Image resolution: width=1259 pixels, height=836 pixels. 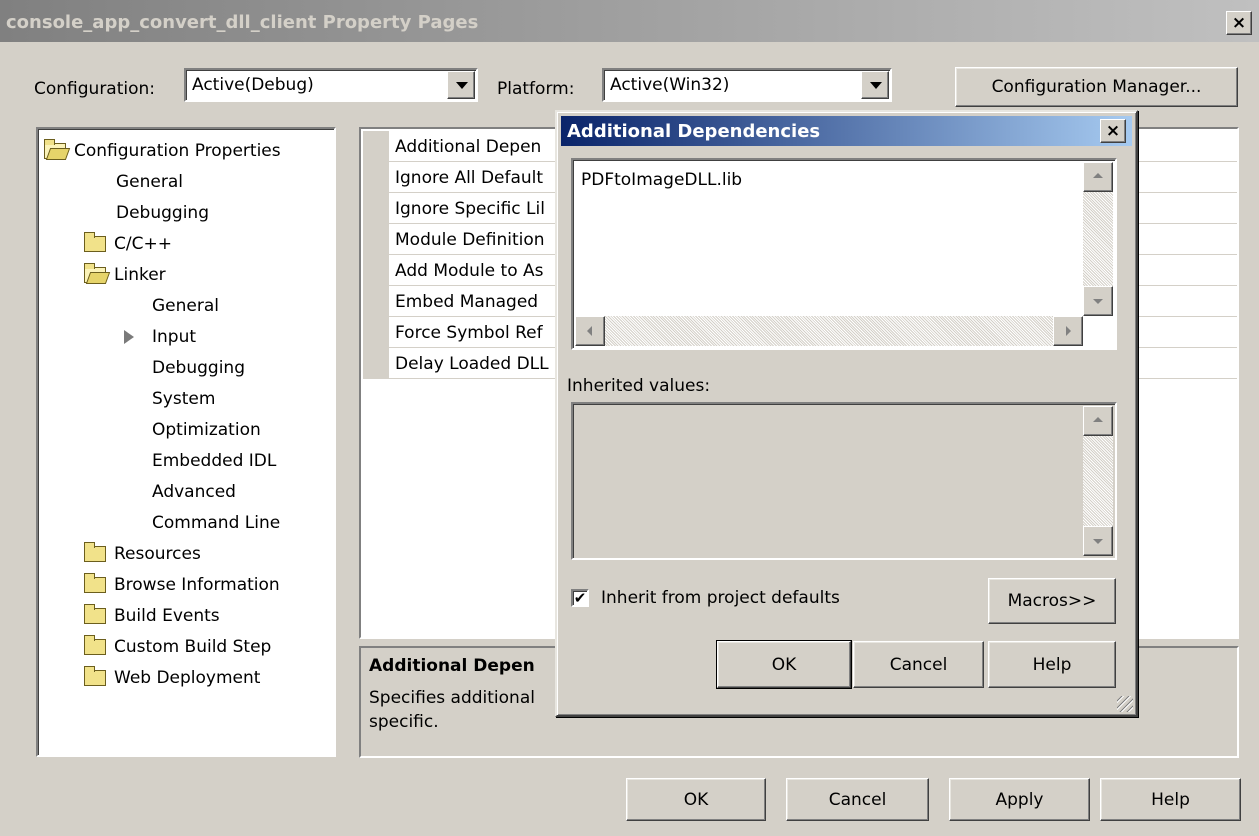 I want to click on tree-item-linker-advanced: Advanced, so click(x=194, y=492).